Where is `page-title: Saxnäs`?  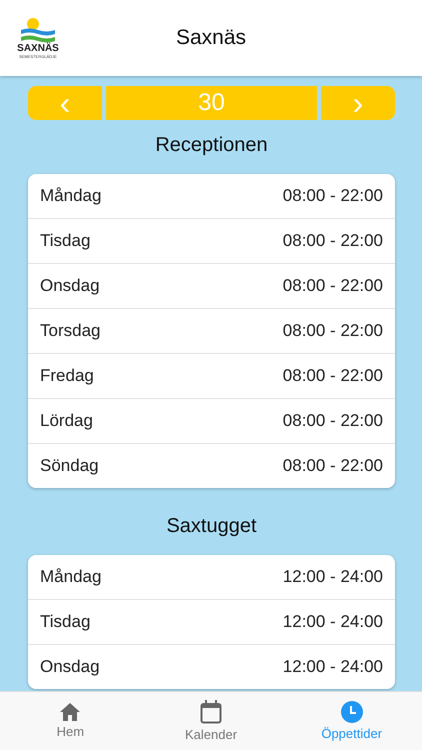 page-title: Saxnäs is located at coordinates (211, 38).